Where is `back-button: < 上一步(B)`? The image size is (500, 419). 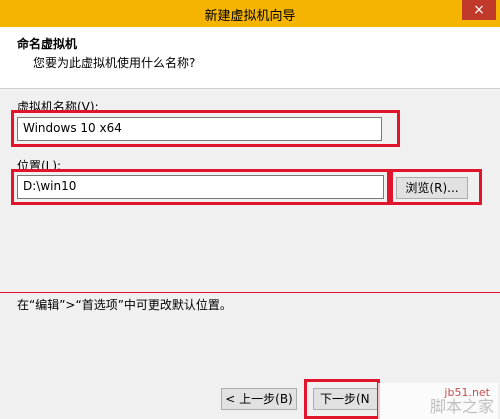
back-button: < 上一步(B) is located at coordinates (259, 399).